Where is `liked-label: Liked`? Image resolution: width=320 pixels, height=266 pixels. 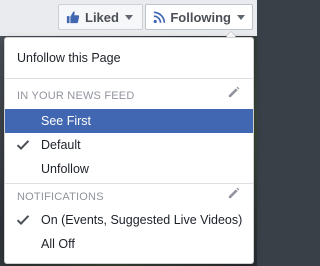 liked-label: Liked is located at coordinates (102, 17).